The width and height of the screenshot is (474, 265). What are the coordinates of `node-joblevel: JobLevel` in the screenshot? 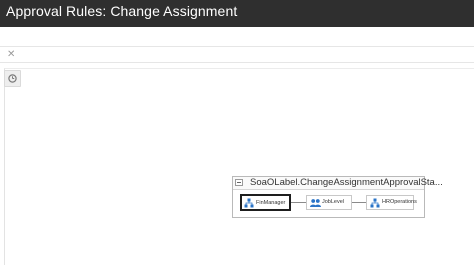 It's located at (329, 202).